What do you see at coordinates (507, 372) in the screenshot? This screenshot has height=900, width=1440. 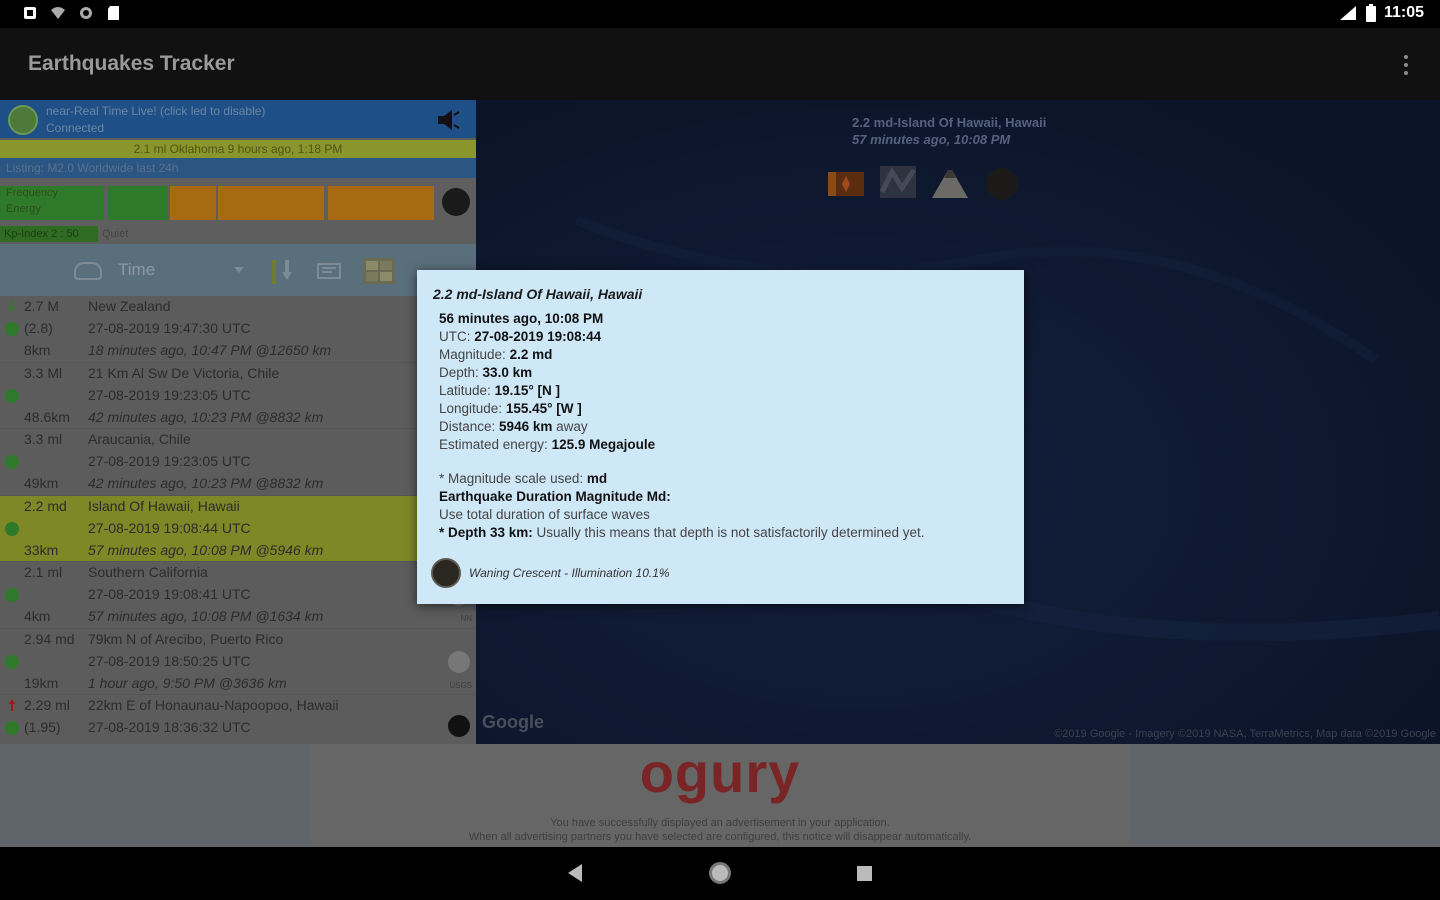 I see `depth-value: 33.0 km` at bounding box center [507, 372].